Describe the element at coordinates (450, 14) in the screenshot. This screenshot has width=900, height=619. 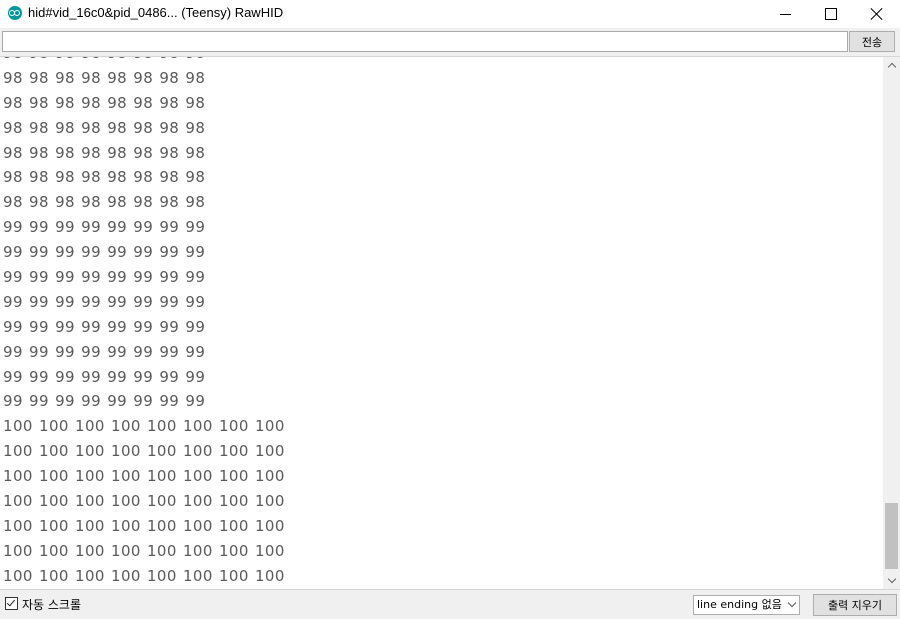
I see `title-bar: hid#vid_16c0&pid_0486... (Teensy) RawHID` at that location.